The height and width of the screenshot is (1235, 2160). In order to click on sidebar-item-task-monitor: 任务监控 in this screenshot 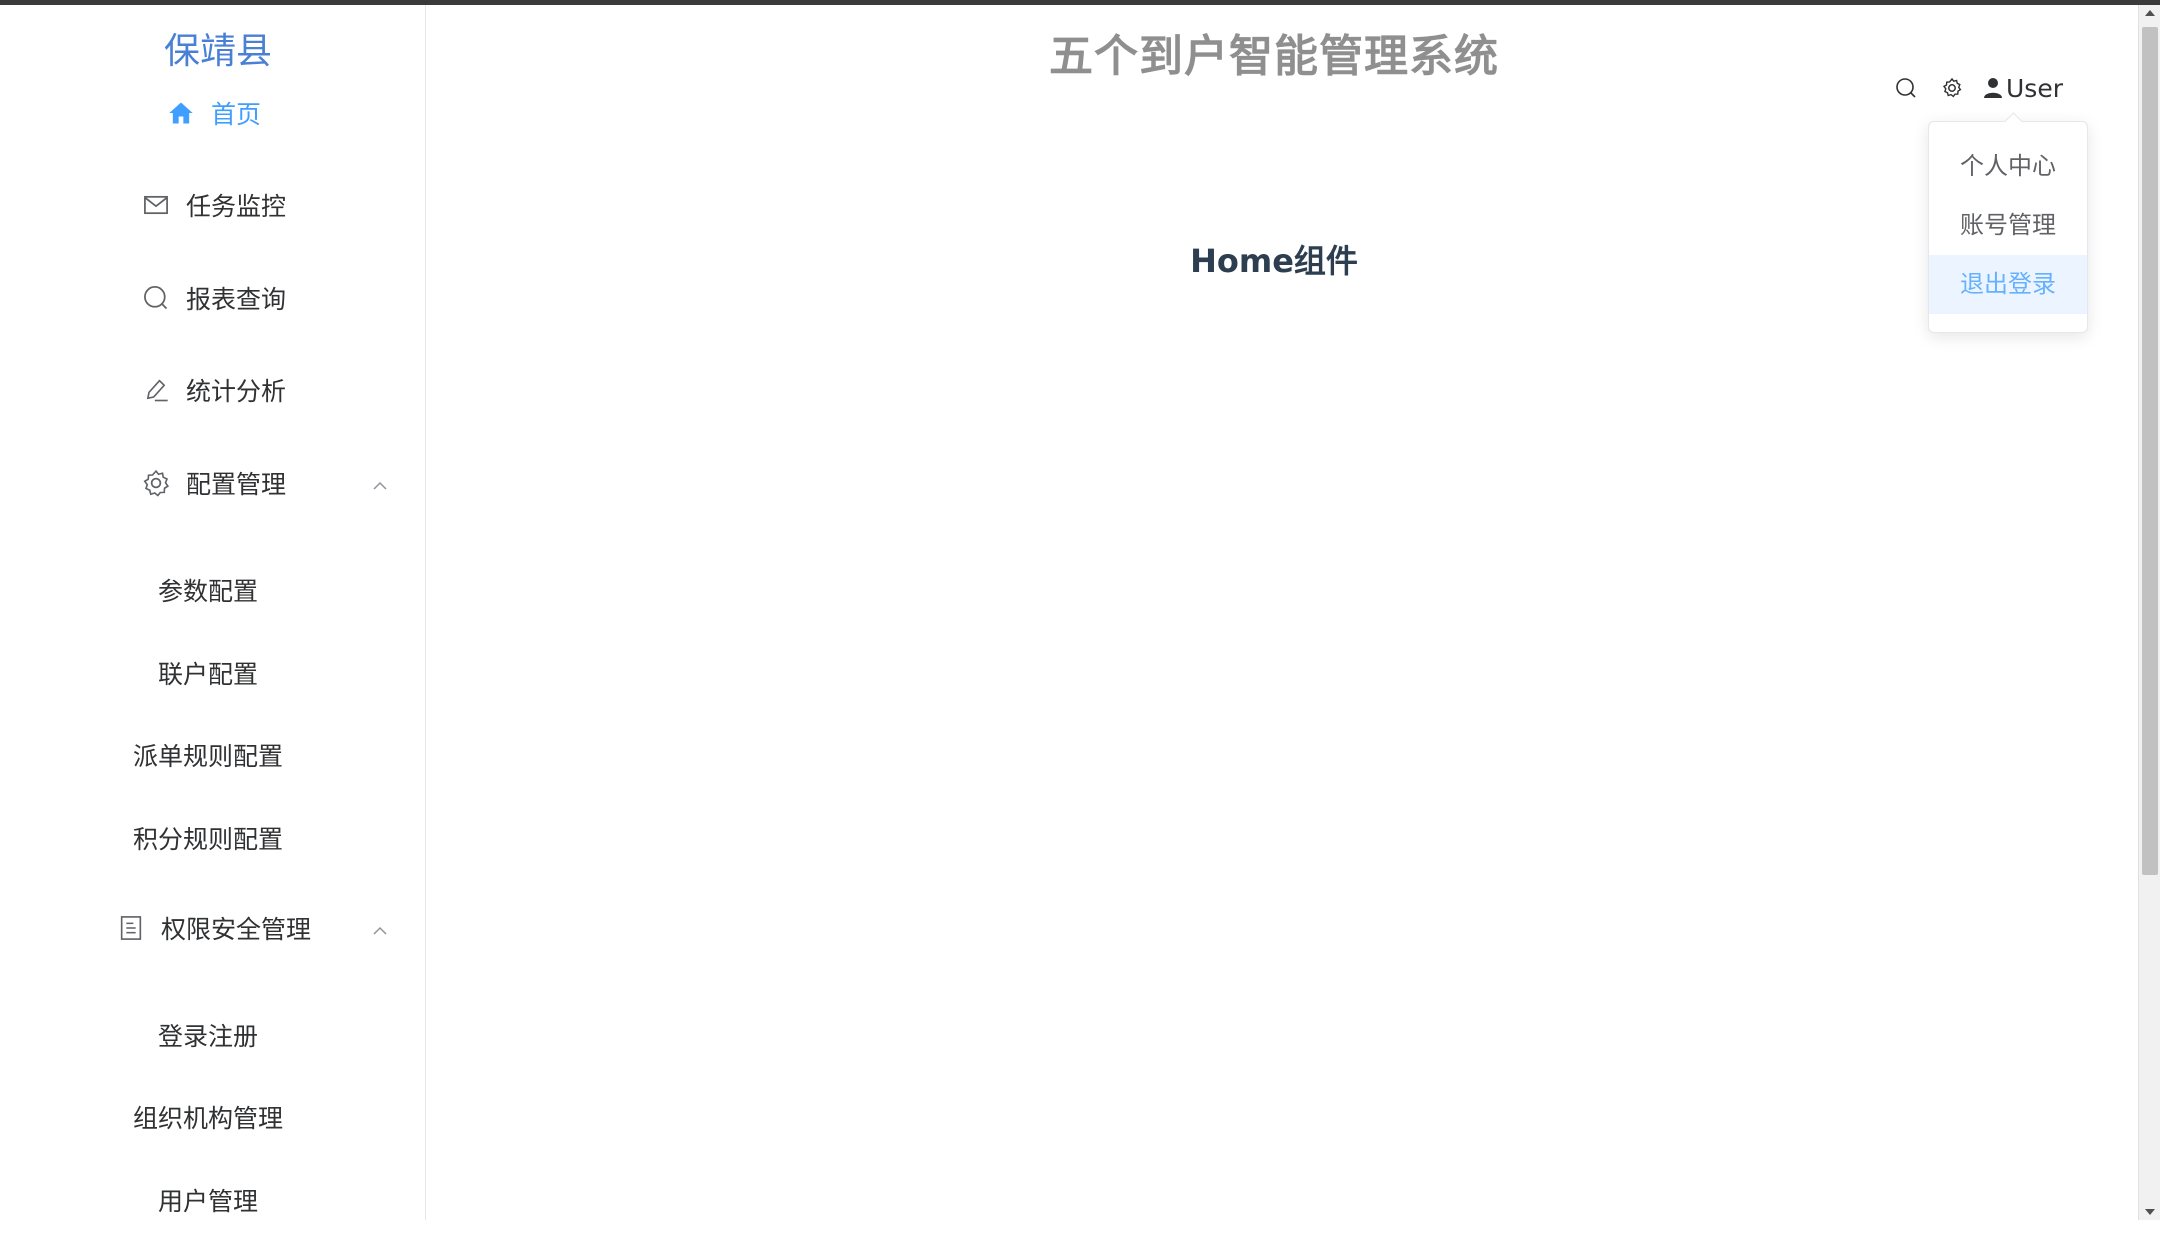, I will do `click(213, 205)`.